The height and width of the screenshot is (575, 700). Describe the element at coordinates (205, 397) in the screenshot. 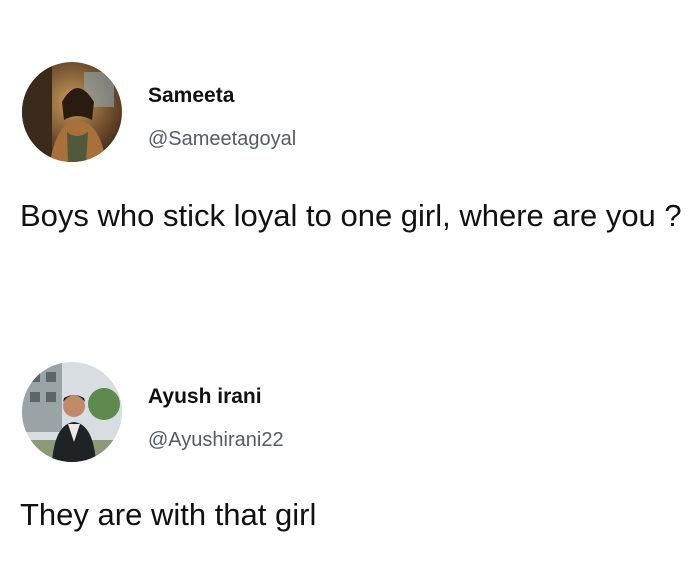

I see `display-name: Ayush irani` at that location.